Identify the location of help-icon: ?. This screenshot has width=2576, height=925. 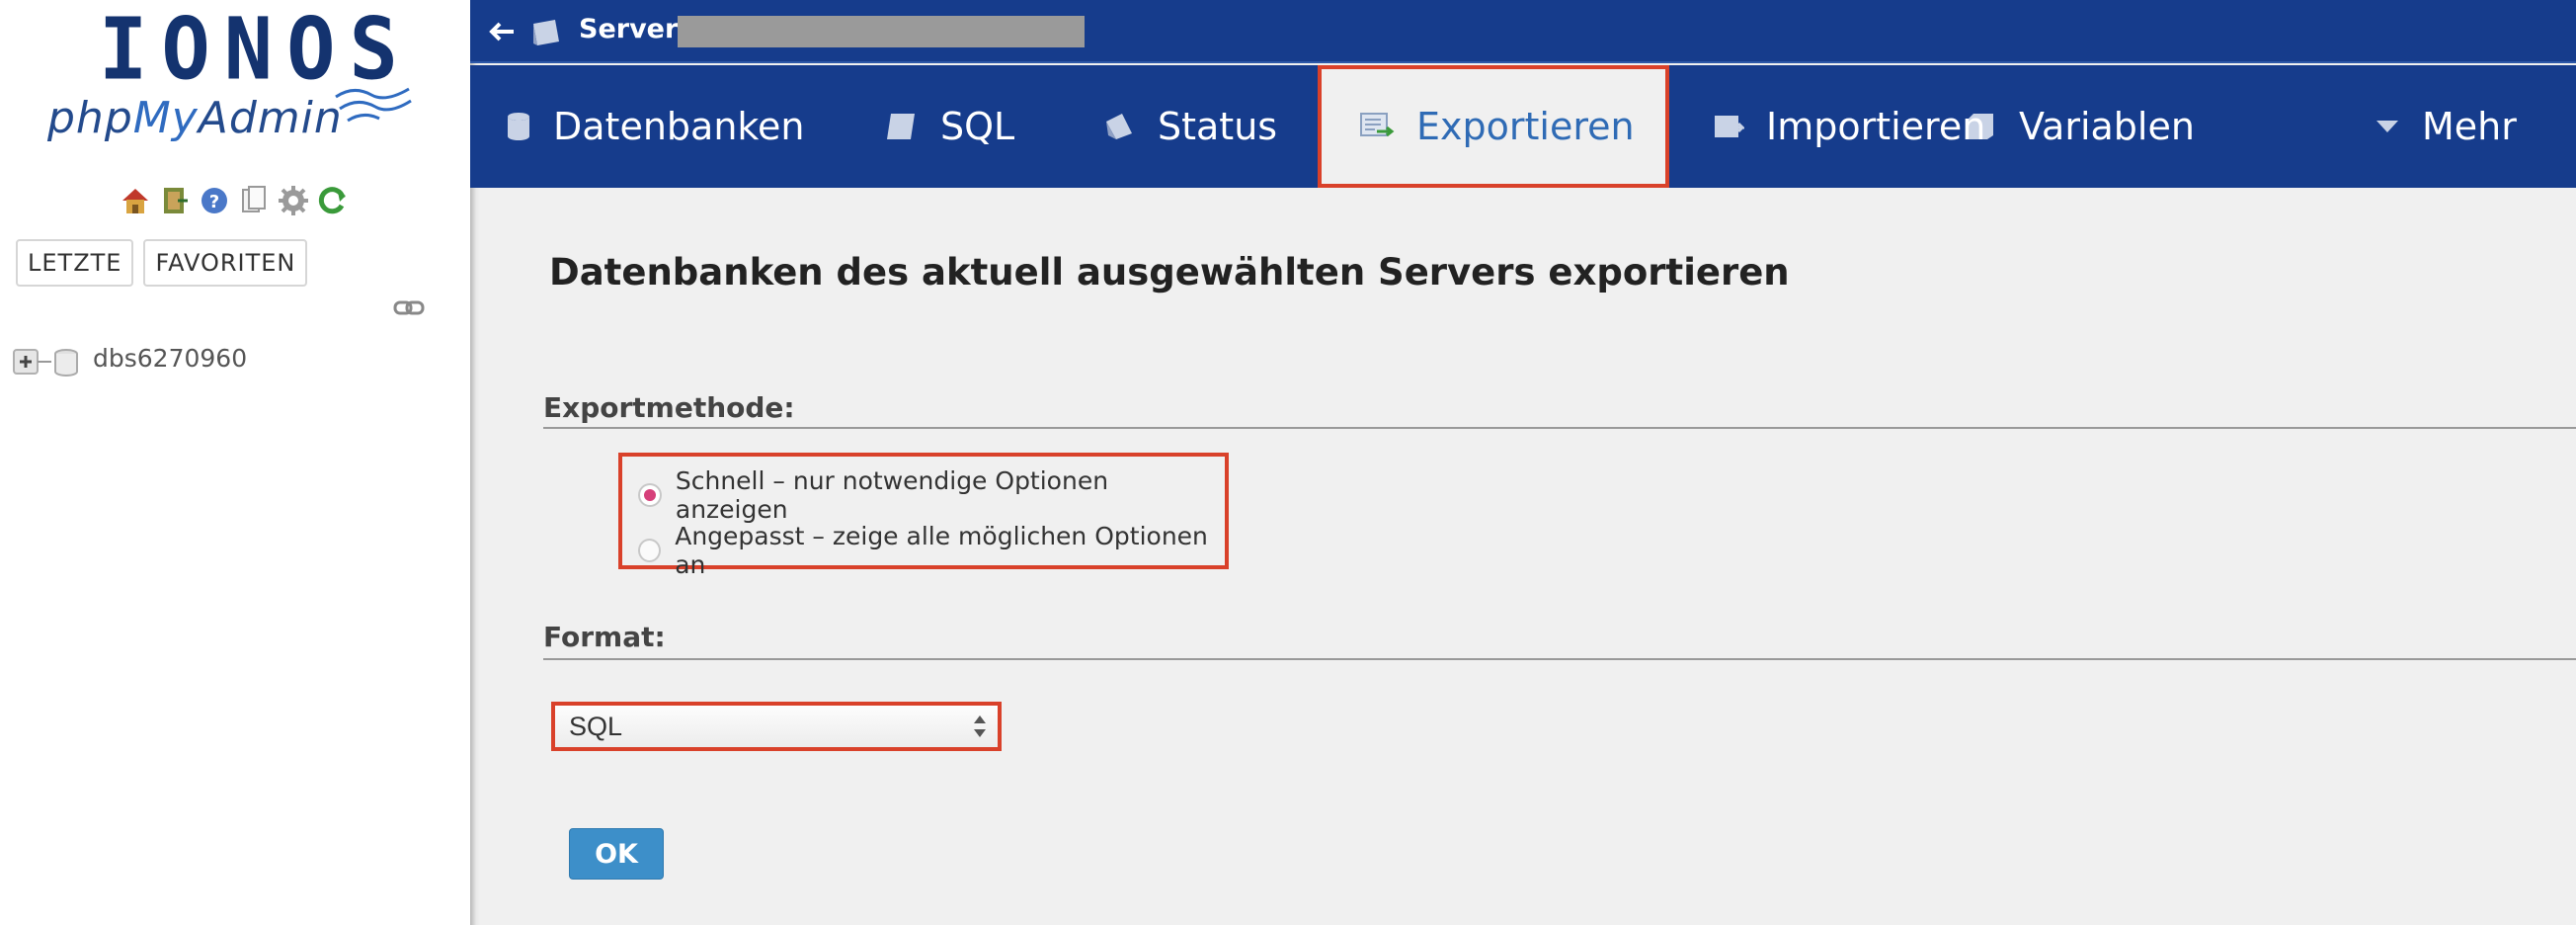
(214, 201).